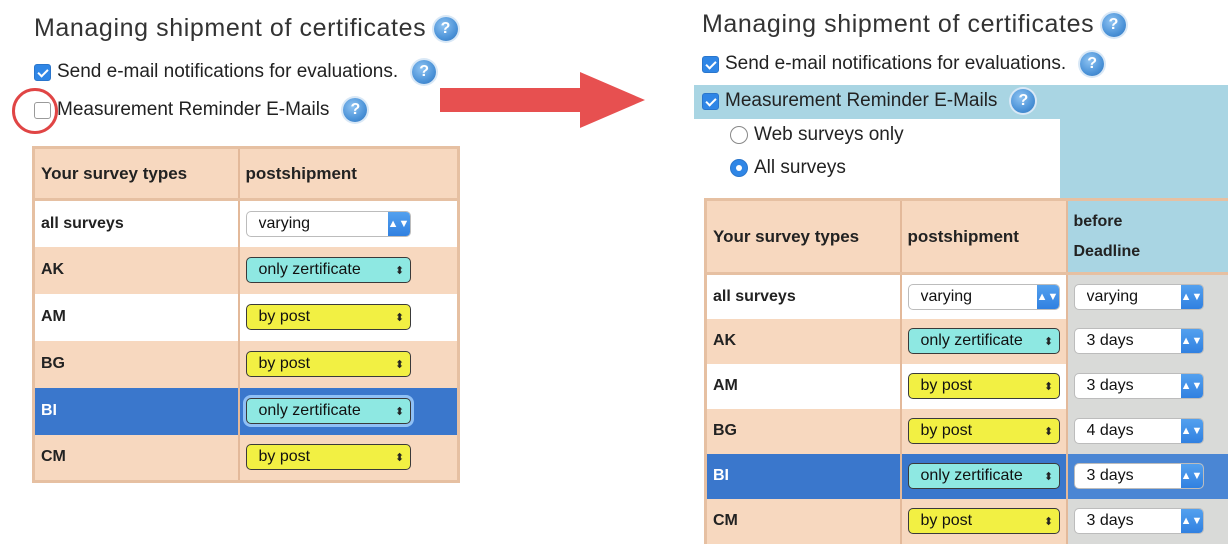 The width and height of the screenshot is (1228, 544). I want to click on before-deadline-cell: 4 days ▲▼, so click(1147, 431).